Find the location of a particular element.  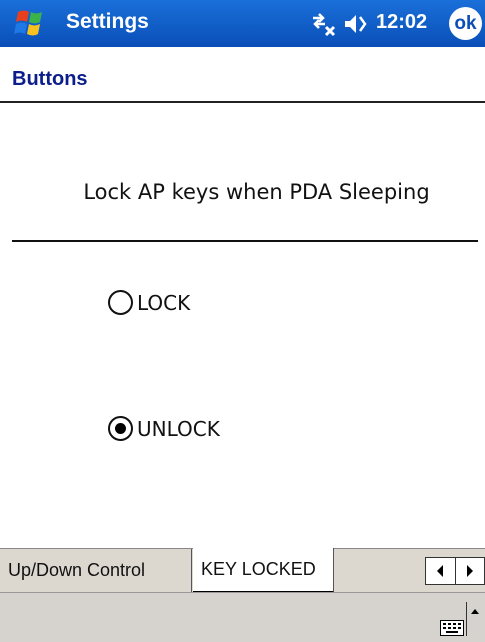

windows-start-icon is located at coordinates (30, 24).